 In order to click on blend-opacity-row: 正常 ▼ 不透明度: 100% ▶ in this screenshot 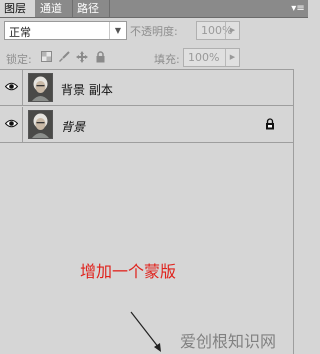, I will do `click(154, 31)`.